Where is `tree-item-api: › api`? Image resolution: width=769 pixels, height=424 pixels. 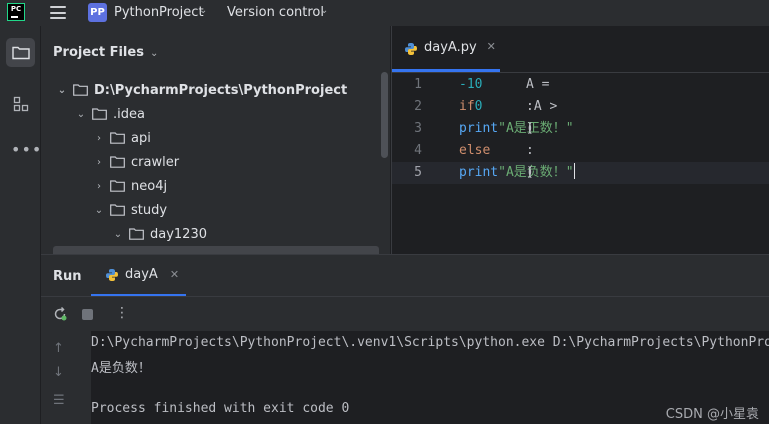
tree-item-api: › api is located at coordinates (121, 138).